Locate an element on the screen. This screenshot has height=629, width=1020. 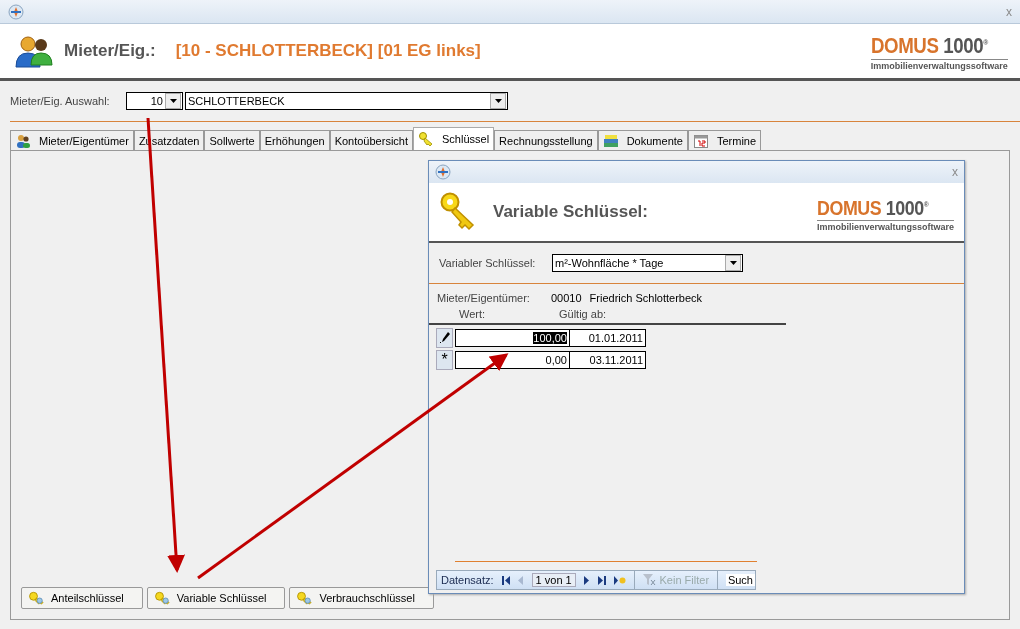
owner-label: Mieter/Eigentümer: is located at coordinates (484, 298).